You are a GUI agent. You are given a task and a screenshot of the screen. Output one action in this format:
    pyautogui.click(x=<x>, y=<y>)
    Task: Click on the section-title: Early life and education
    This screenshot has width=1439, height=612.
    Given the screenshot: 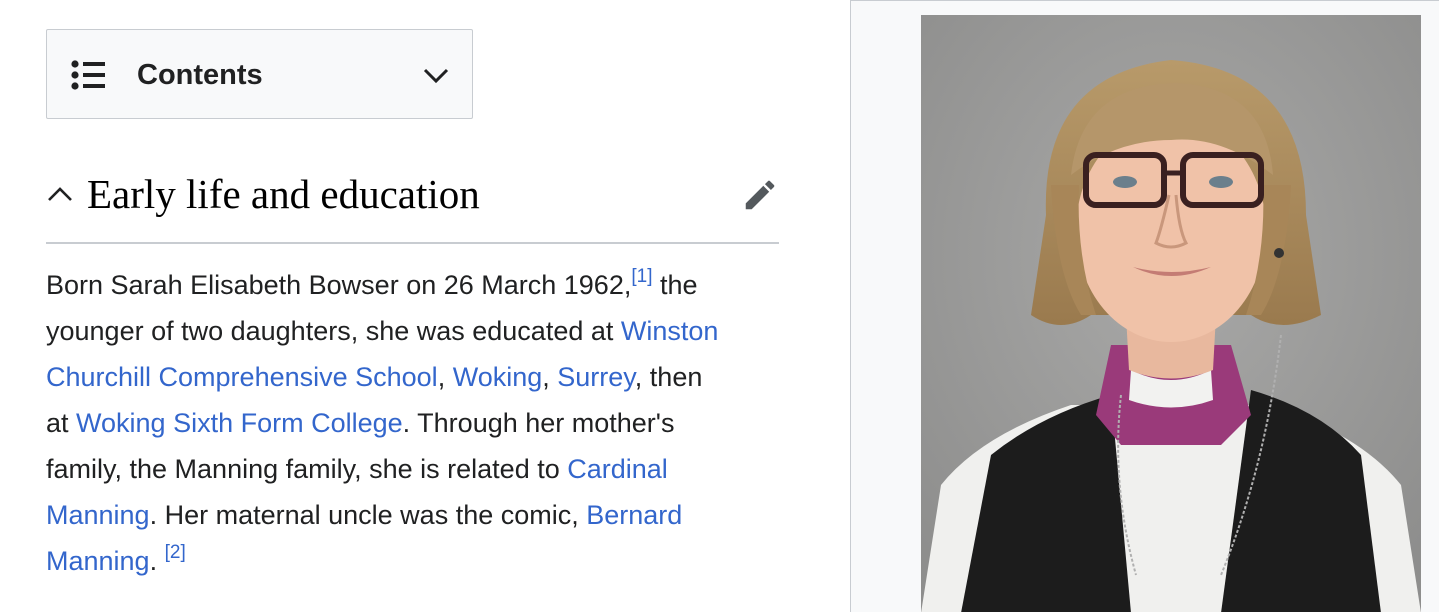 What is the action you would take?
    pyautogui.click(x=283, y=194)
    